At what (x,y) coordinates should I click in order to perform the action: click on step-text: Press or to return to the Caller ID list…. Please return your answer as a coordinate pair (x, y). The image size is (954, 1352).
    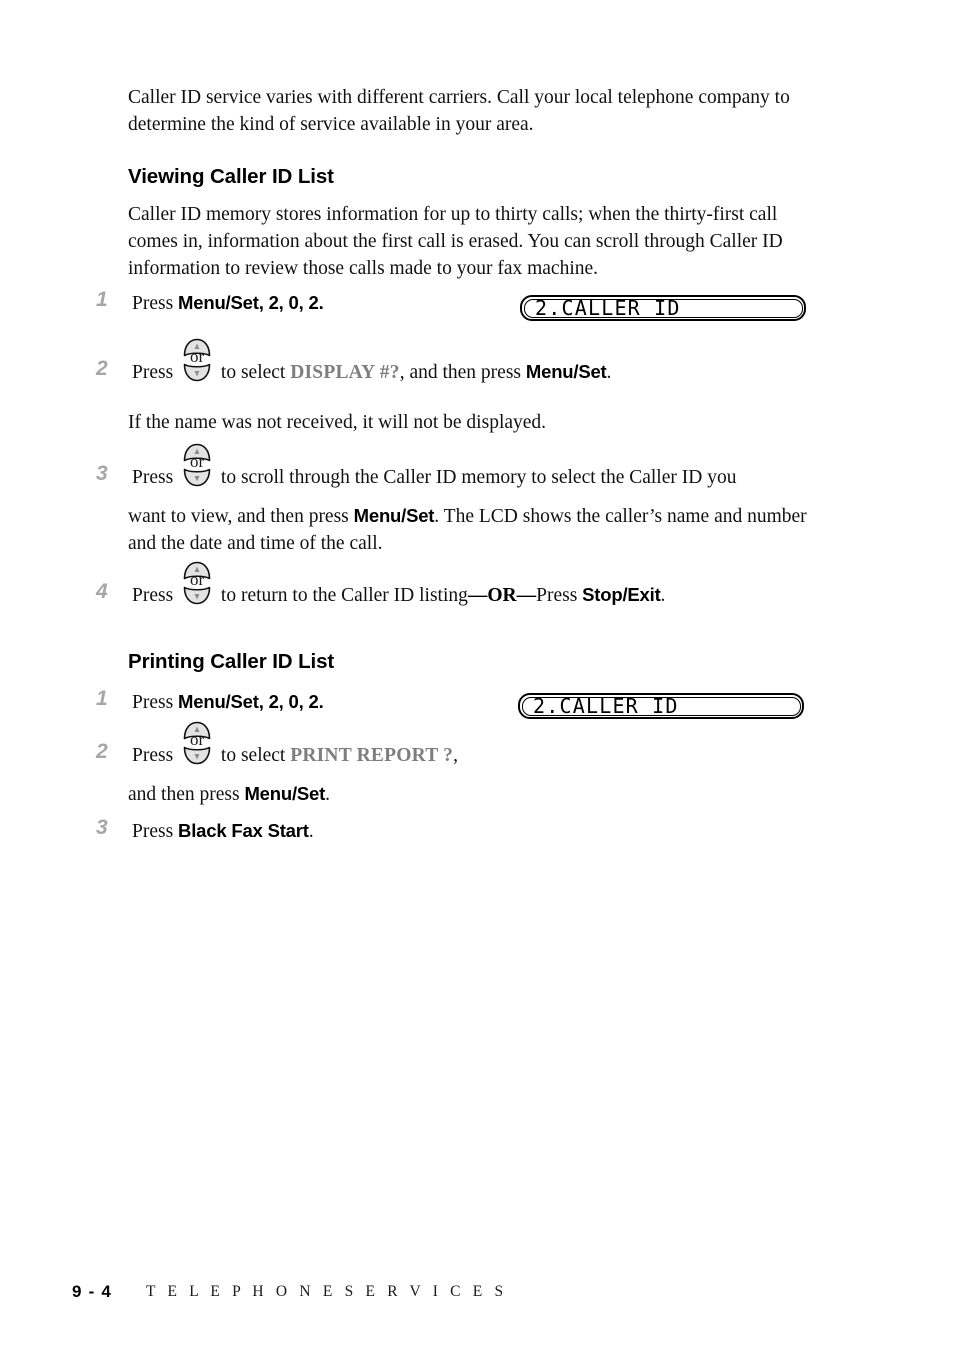
    Looking at the image, I should click on (399, 585).